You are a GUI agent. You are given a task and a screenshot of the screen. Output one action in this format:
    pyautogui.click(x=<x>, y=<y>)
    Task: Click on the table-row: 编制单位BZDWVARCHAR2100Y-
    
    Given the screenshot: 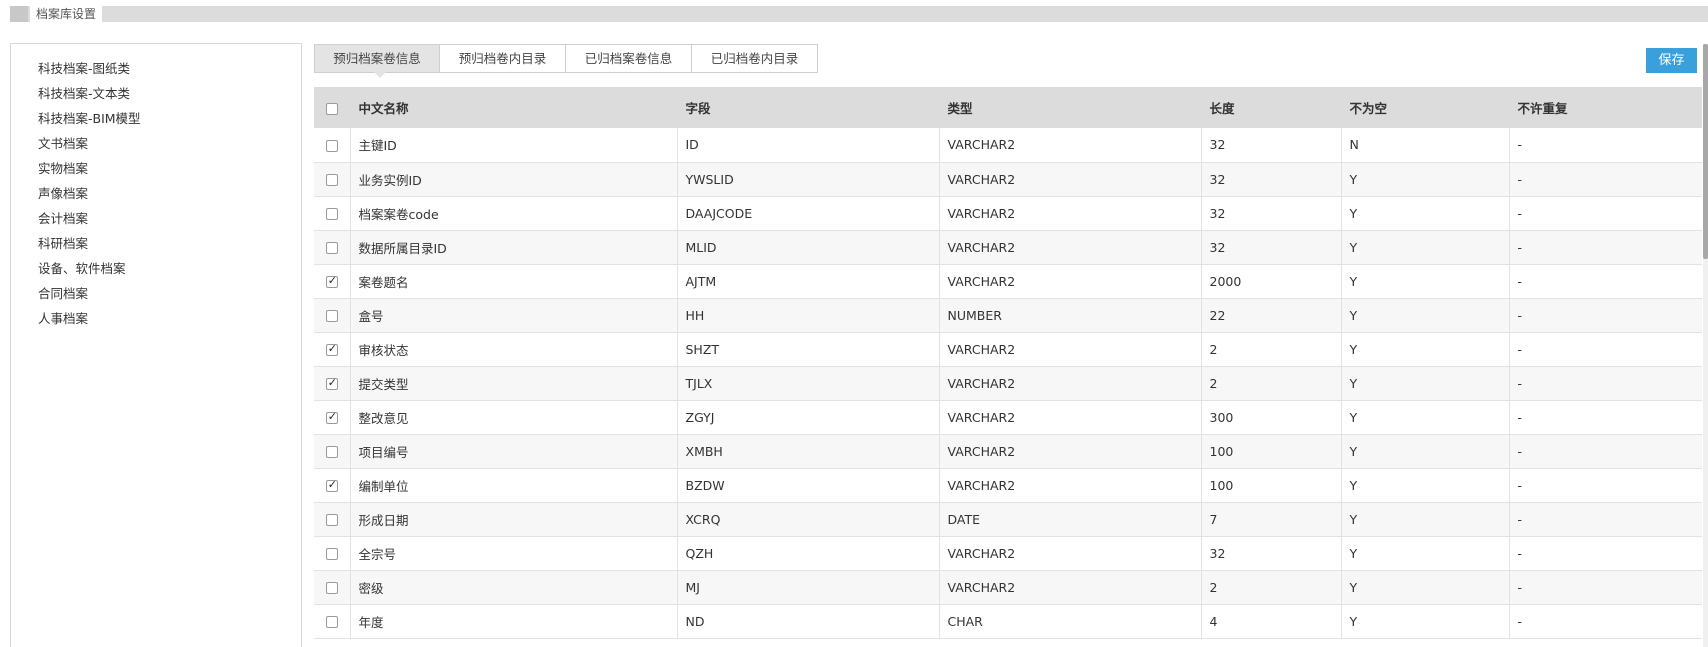 What is the action you would take?
    pyautogui.click(x=1008, y=485)
    